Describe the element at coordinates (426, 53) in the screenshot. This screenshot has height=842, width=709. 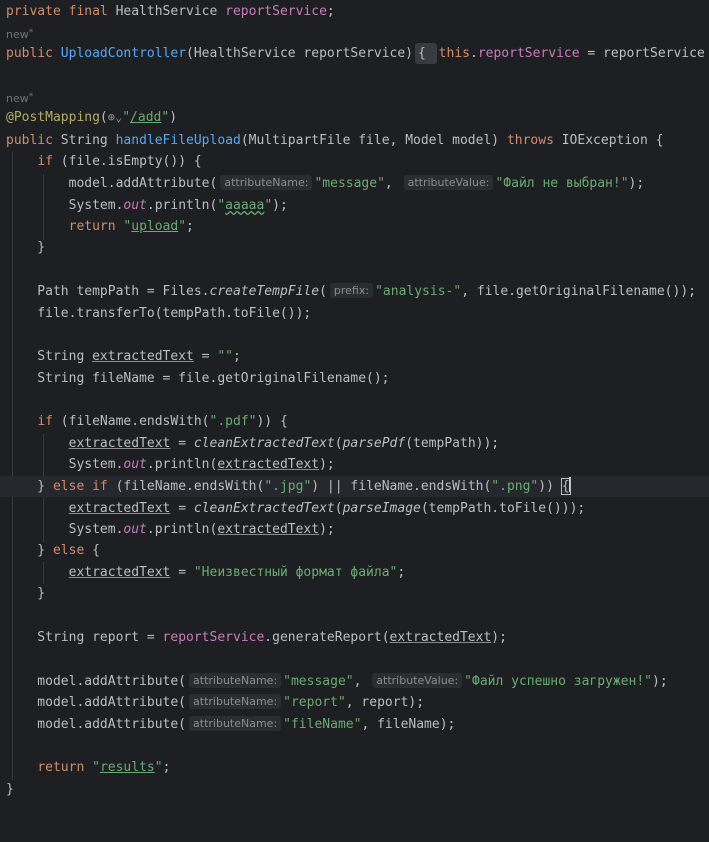
I see `folded-block: {` at that location.